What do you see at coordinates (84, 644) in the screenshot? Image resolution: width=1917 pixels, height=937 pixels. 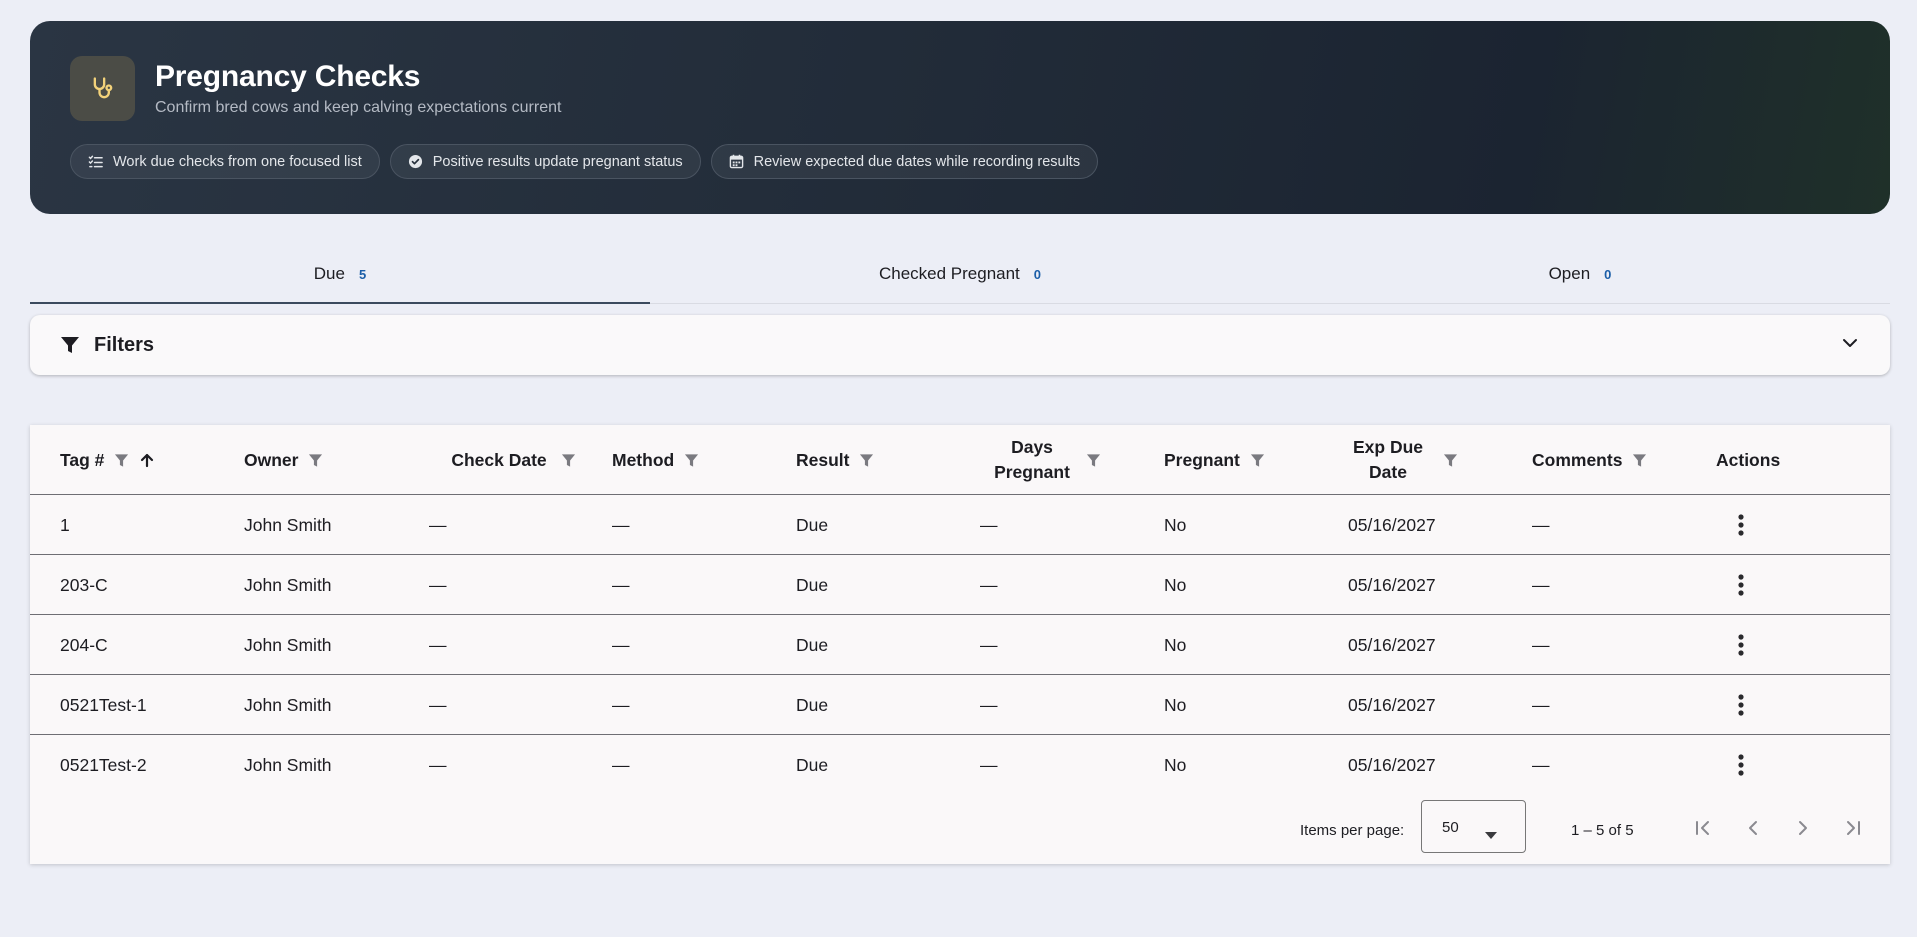 I see `cell-tag: 204-C` at bounding box center [84, 644].